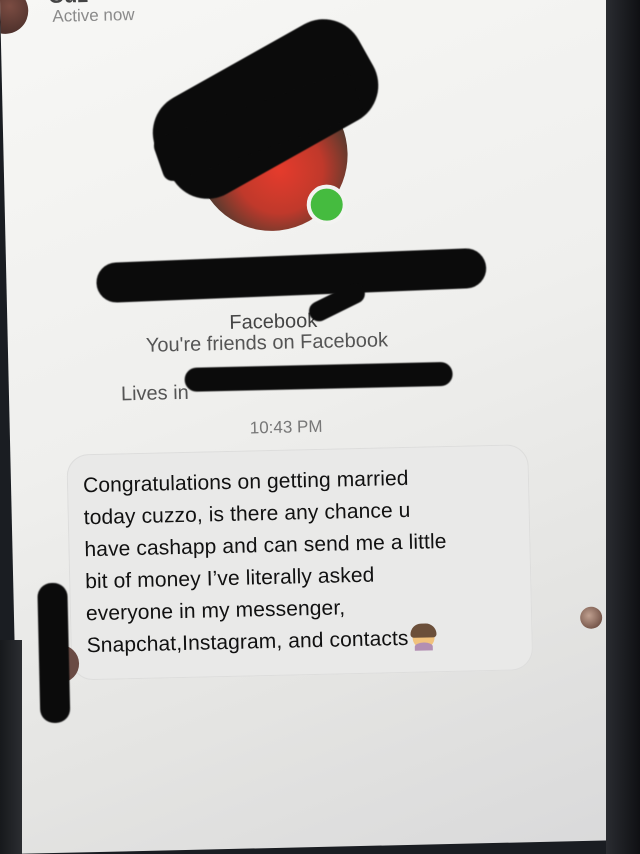  What do you see at coordinates (155, 393) in the screenshot?
I see `lives-in-label: Lives in` at bounding box center [155, 393].